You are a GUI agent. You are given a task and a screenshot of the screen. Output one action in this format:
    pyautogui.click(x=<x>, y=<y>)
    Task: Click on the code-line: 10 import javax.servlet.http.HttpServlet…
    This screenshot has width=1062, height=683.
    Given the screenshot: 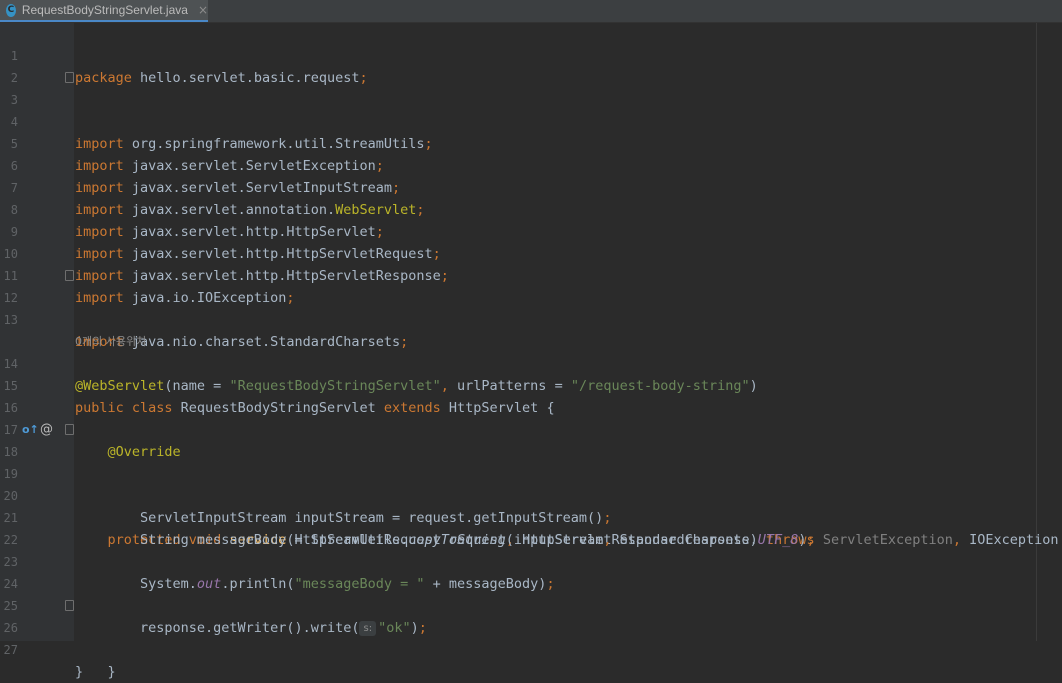 What is the action you would take?
    pyautogui.click(x=531, y=252)
    